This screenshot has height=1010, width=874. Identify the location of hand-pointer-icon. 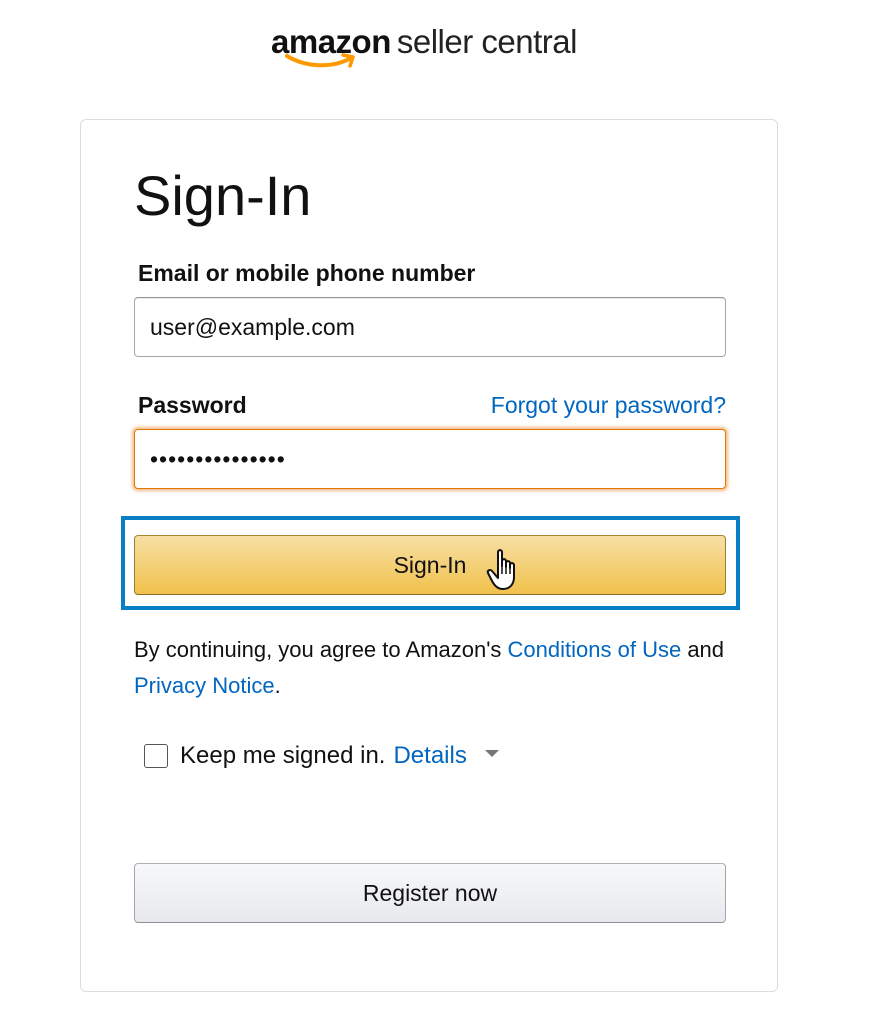
(500, 569).